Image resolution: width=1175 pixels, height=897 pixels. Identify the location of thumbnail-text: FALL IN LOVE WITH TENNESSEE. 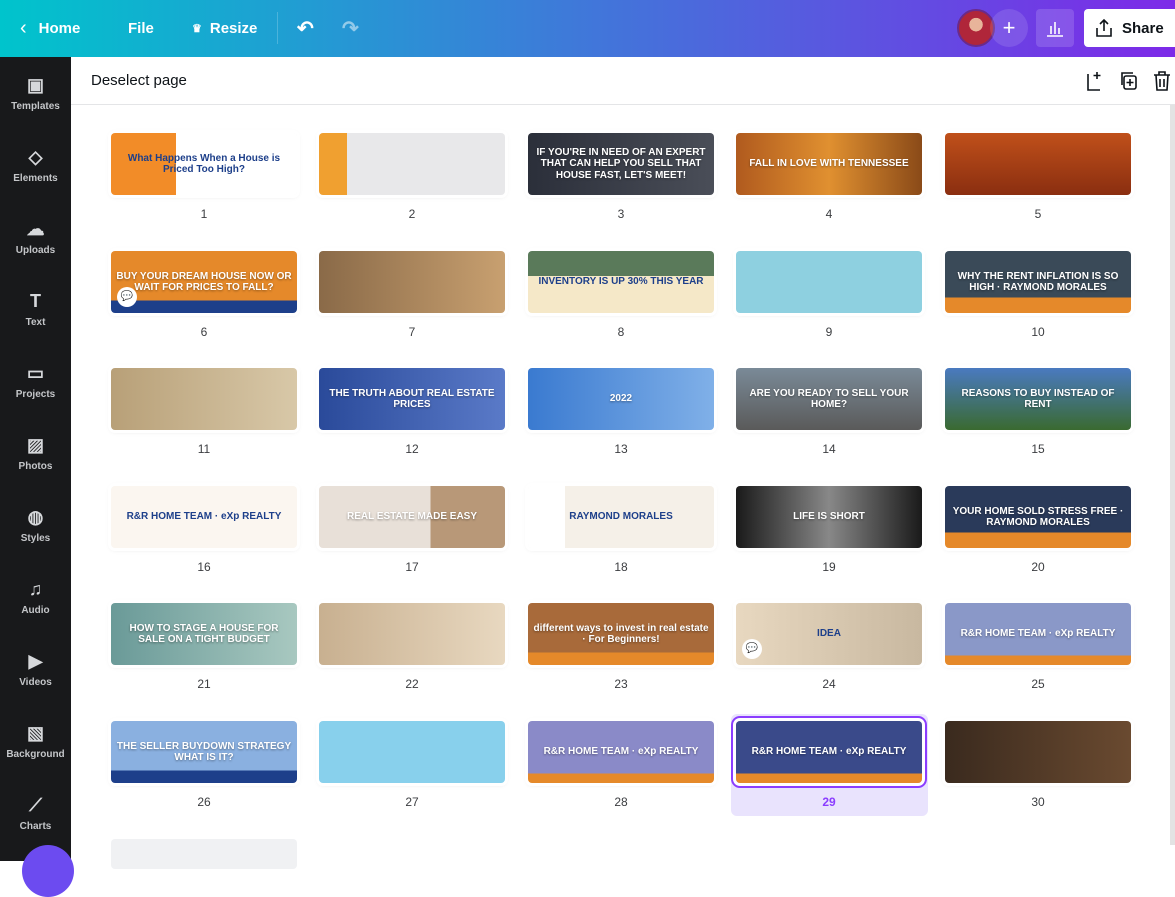
(829, 164).